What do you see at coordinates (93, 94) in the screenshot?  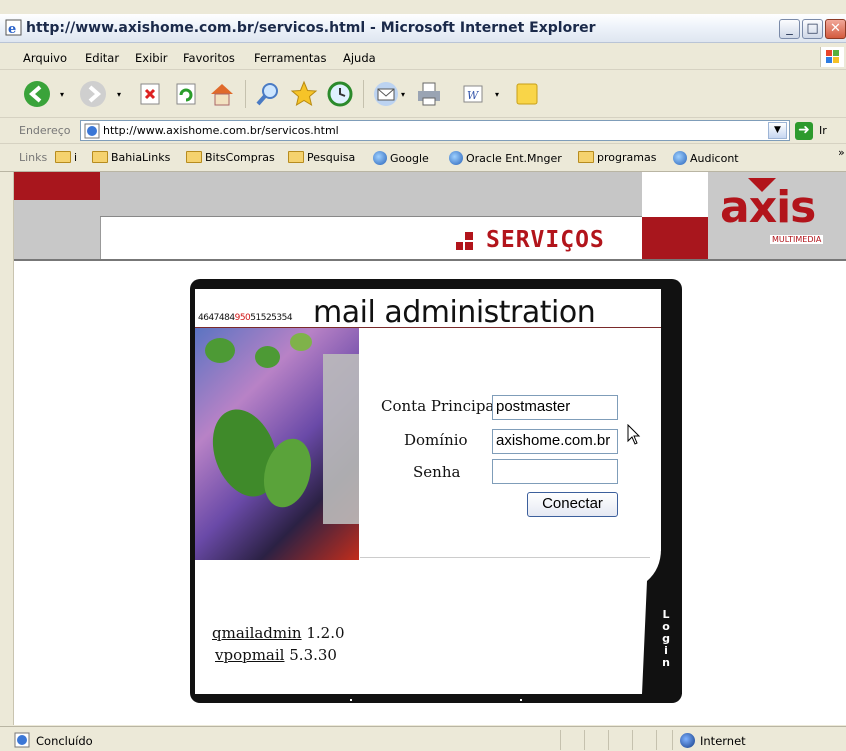 I see `forward-icon` at bounding box center [93, 94].